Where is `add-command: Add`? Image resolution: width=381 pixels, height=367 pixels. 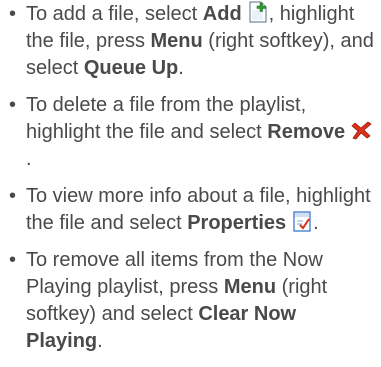
add-command: Add is located at coordinates (222, 14).